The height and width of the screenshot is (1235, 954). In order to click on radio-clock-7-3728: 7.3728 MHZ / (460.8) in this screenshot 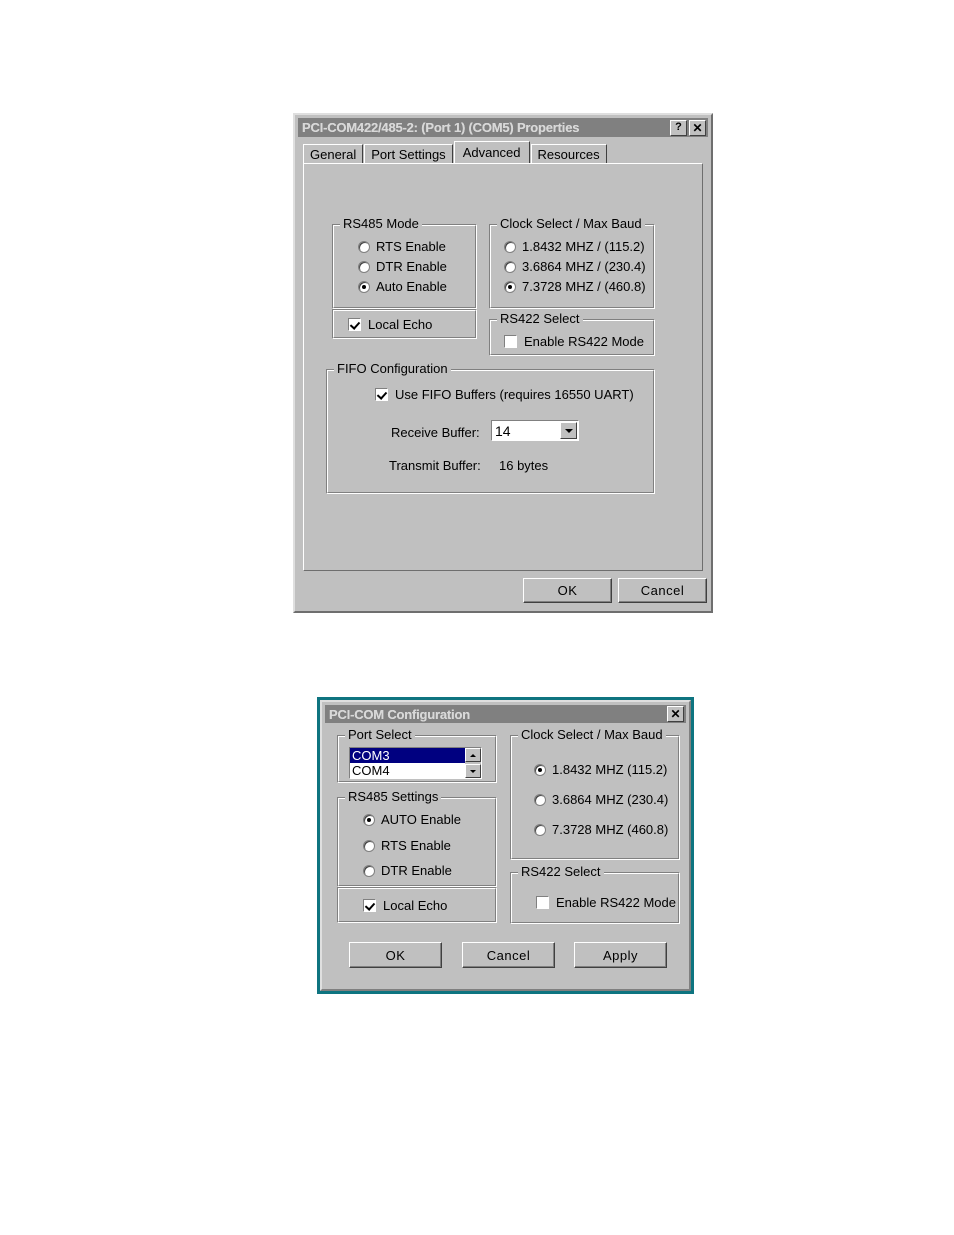, I will do `click(575, 286)`.